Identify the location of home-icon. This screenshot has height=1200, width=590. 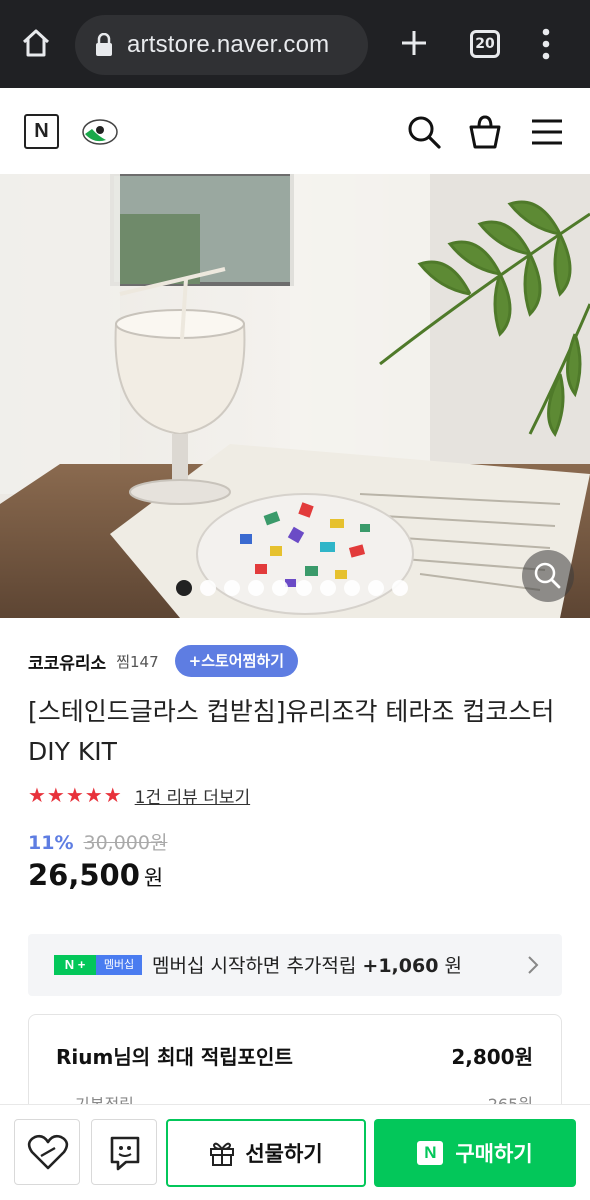
(36, 43).